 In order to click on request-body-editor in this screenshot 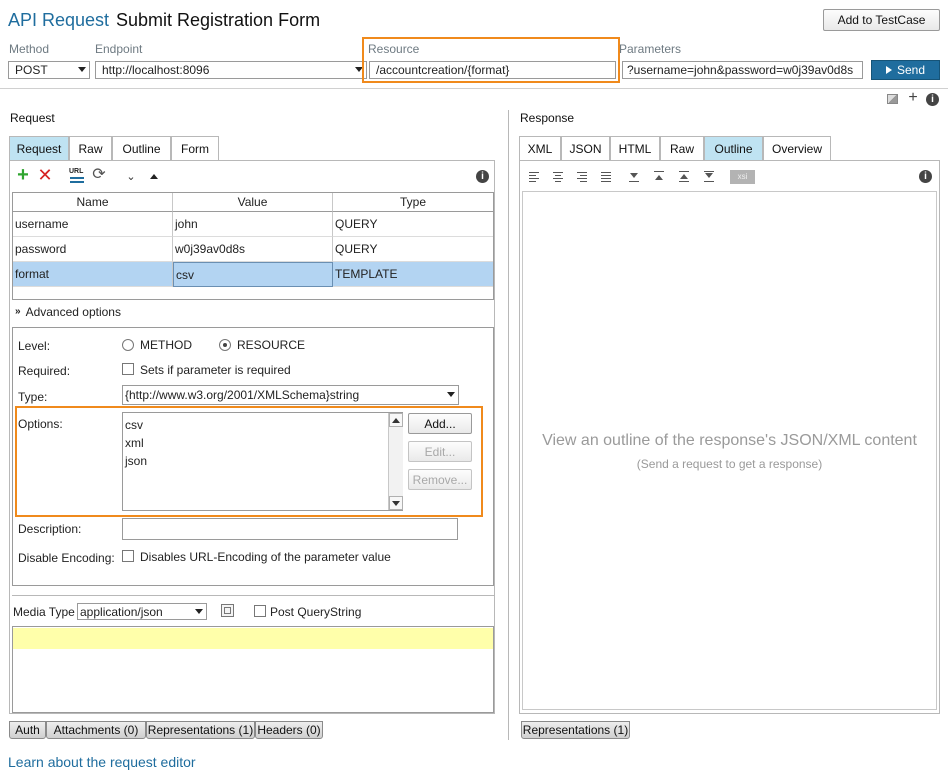, I will do `click(253, 669)`.